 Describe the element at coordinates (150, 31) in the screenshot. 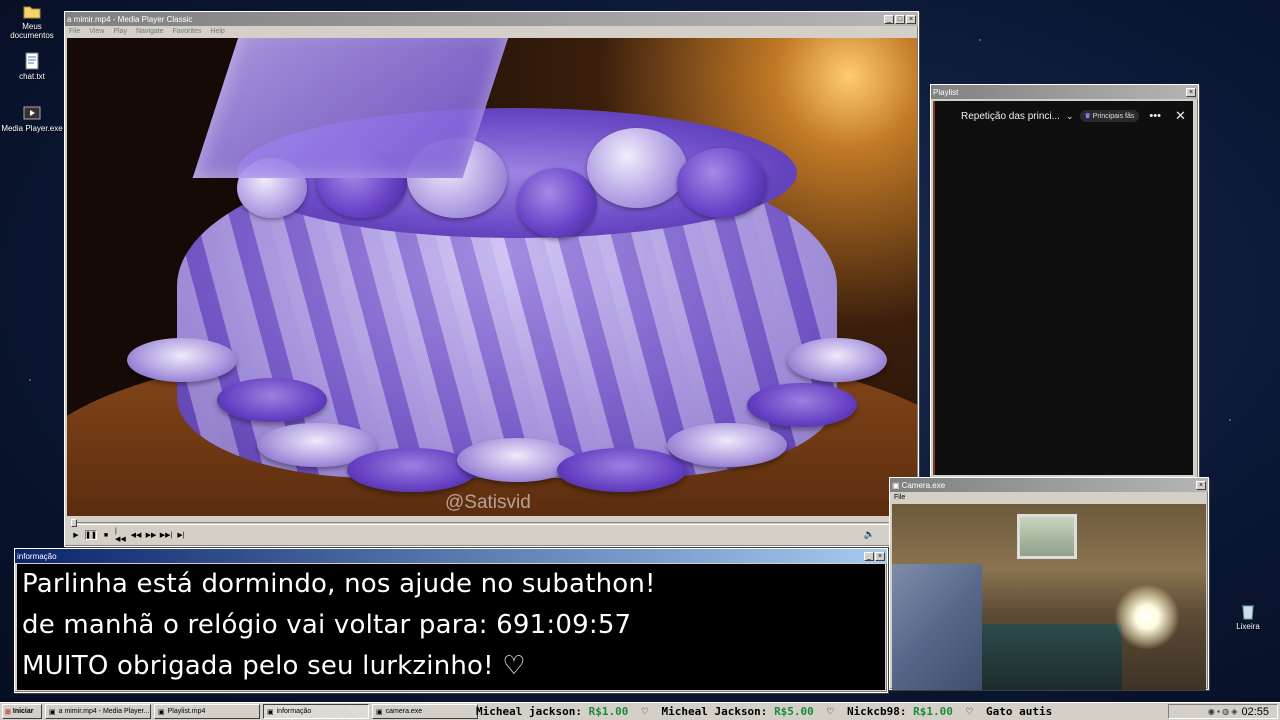

I see `menu-navigate: Navigate` at that location.